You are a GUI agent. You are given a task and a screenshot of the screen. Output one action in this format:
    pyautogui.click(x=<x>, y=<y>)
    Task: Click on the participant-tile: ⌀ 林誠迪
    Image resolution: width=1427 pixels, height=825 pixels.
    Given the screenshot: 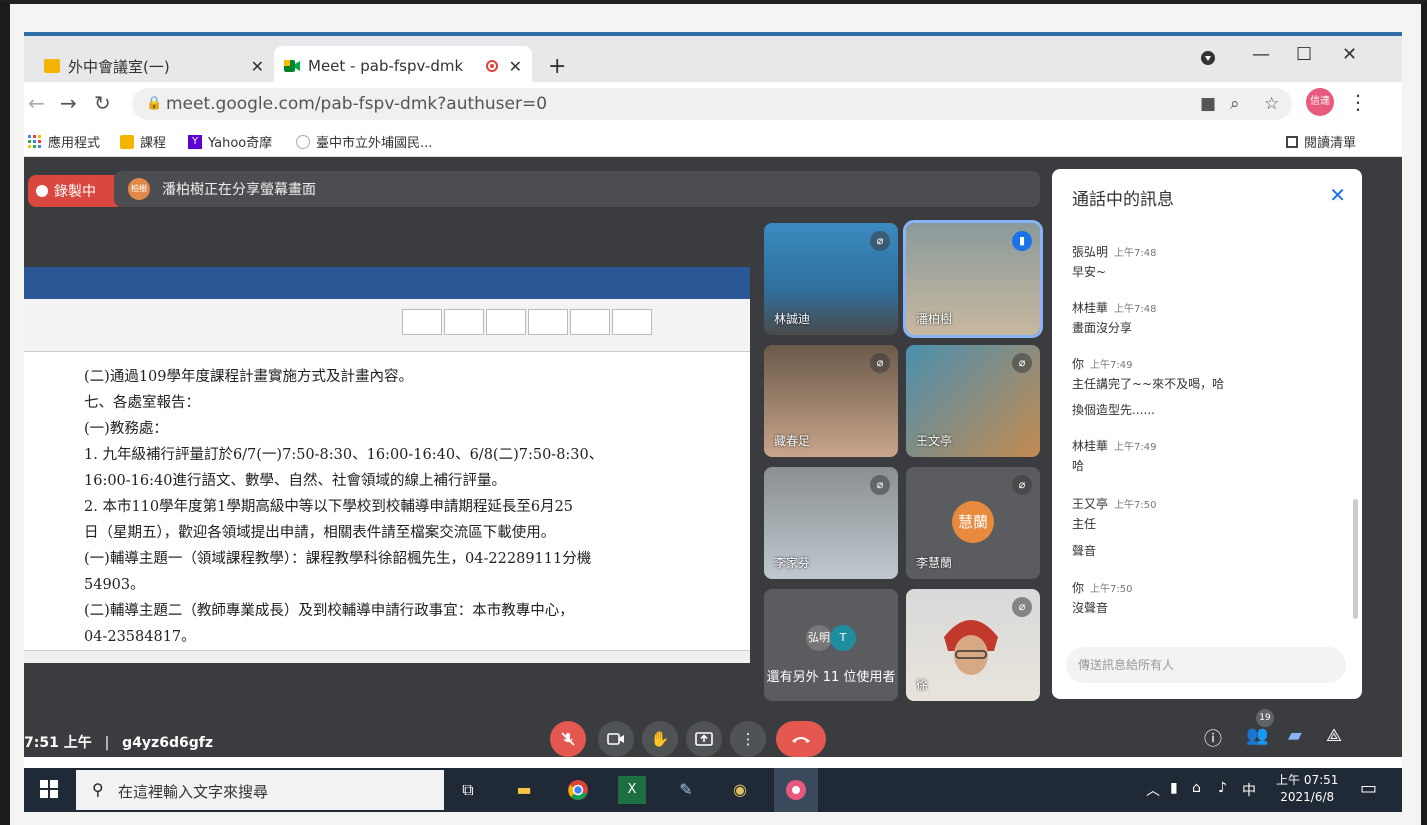 What is the action you would take?
    pyautogui.click(x=831, y=279)
    